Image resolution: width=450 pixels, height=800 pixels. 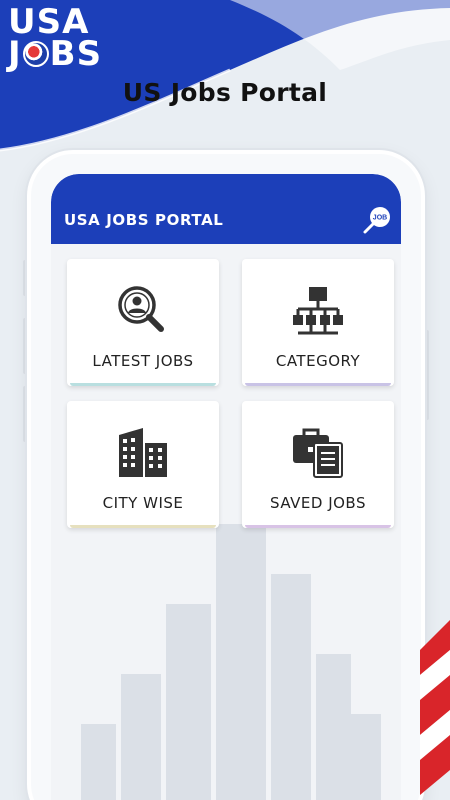 I want to click on job-search-icon: JOB, so click(x=377, y=220).